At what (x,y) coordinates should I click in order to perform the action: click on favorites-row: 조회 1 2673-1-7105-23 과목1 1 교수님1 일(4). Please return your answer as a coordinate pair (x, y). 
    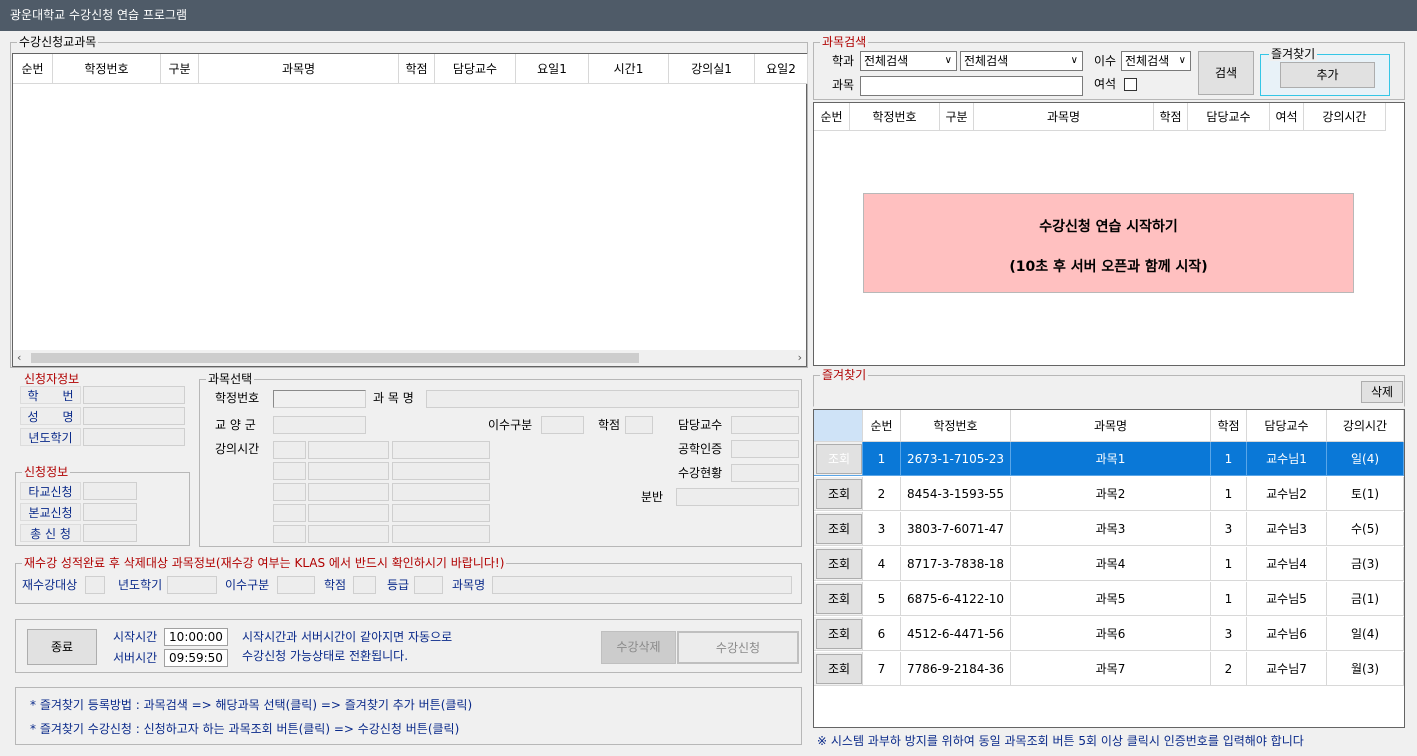
    Looking at the image, I should click on (1110, 459).